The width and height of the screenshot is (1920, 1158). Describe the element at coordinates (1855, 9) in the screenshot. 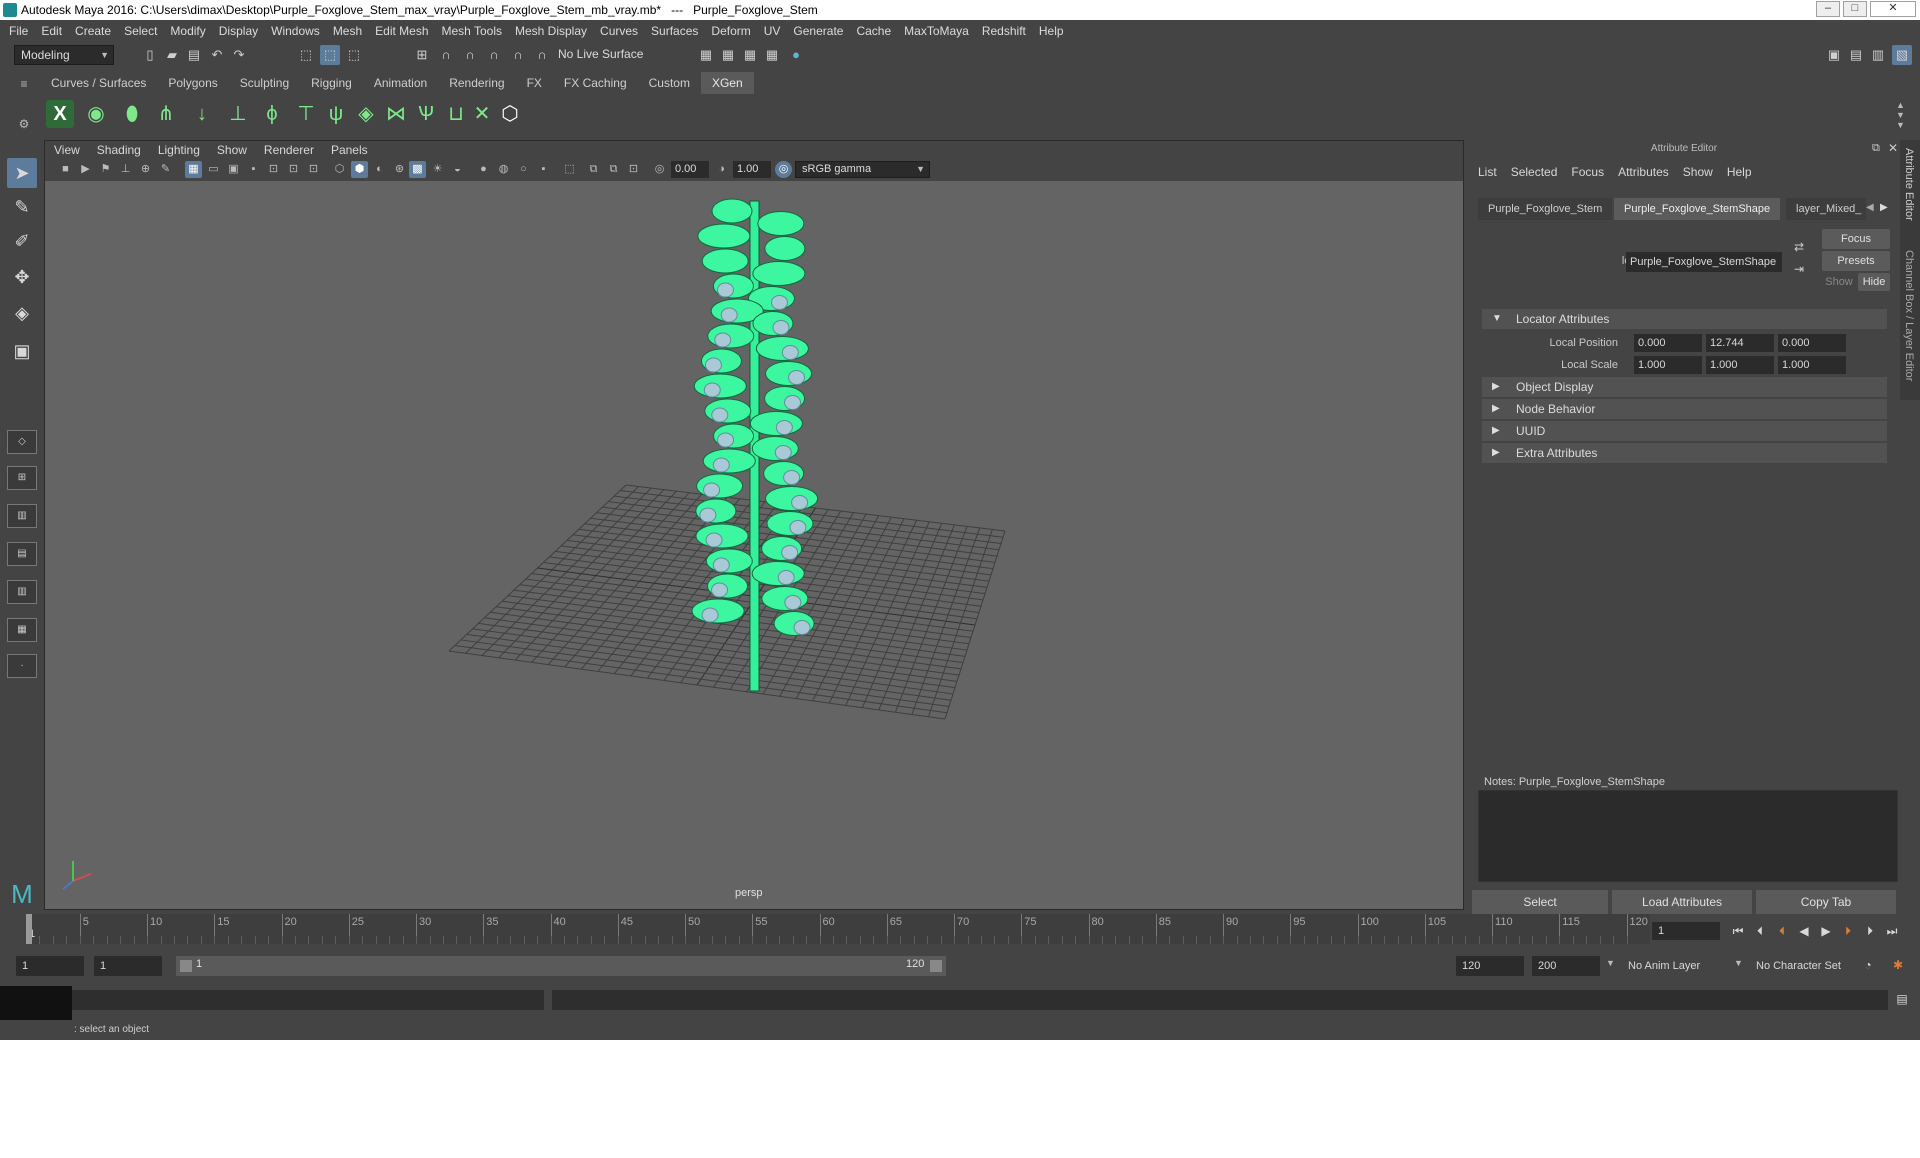

I see `maximize-button: □` at that location.